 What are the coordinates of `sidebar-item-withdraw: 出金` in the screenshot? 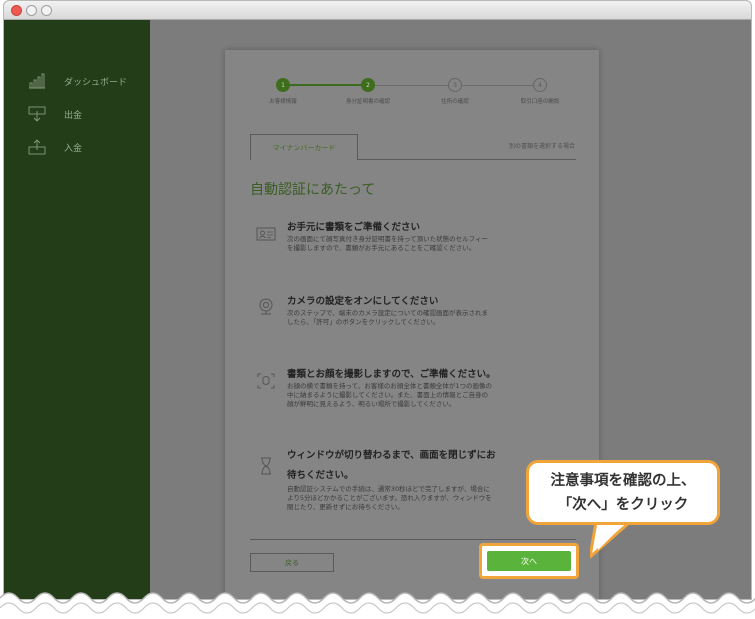 It's located at (55, 114).